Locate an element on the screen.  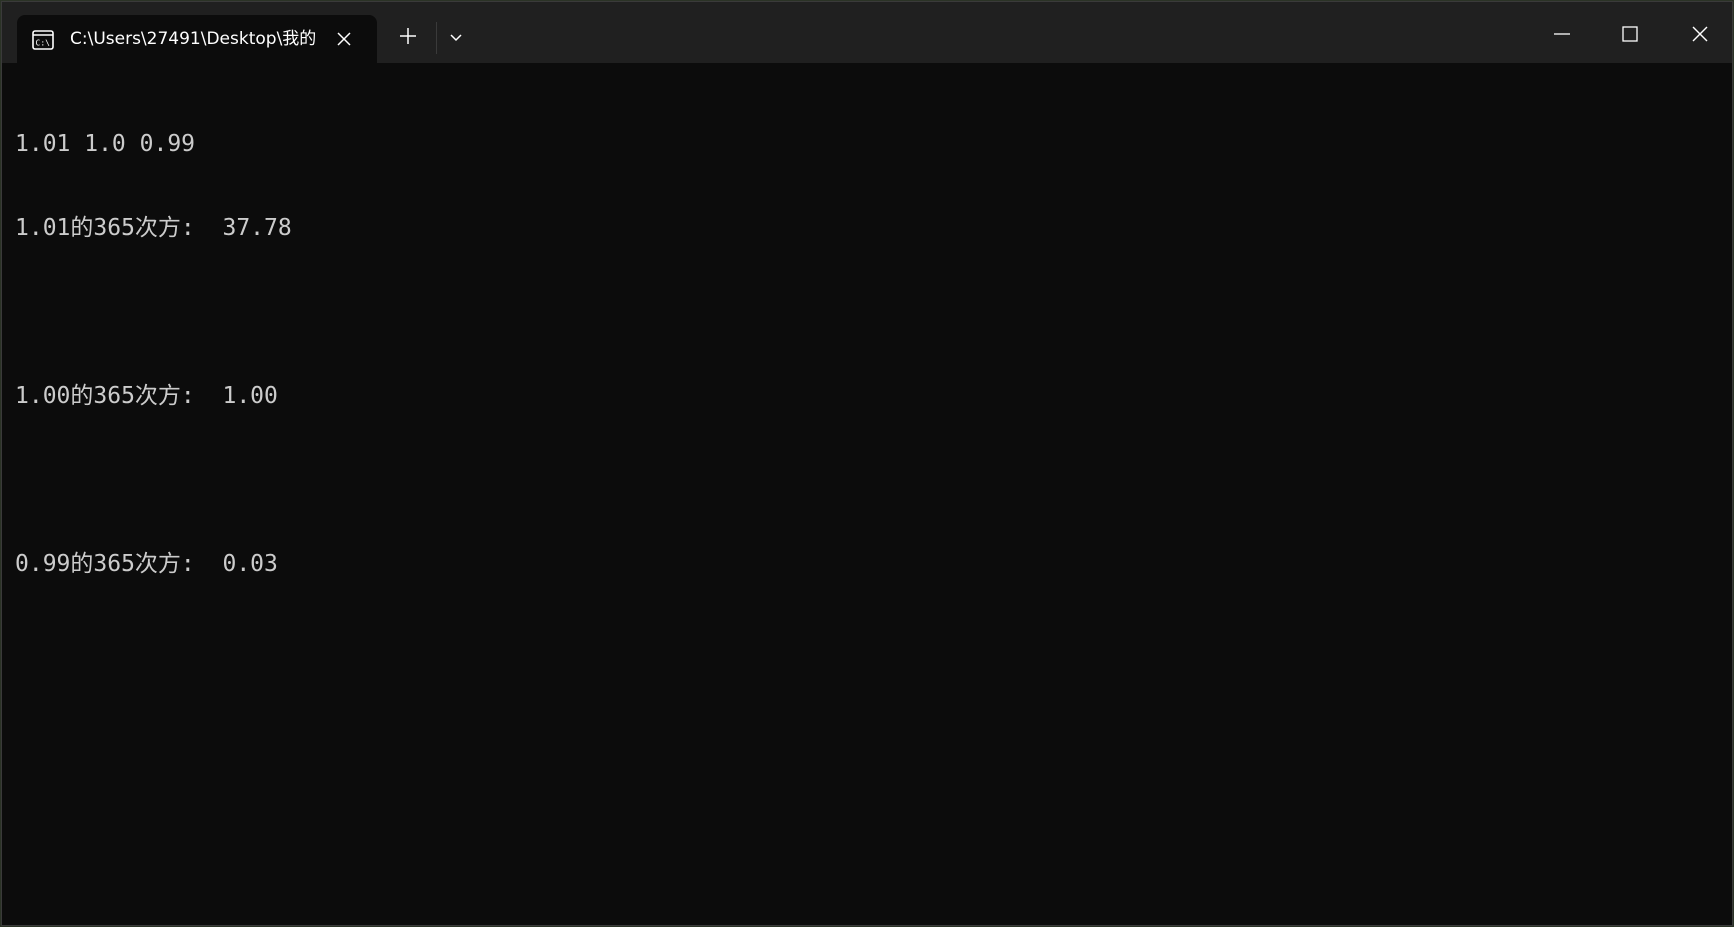
svg-text: C:\ is located at coordinates (43, 43).